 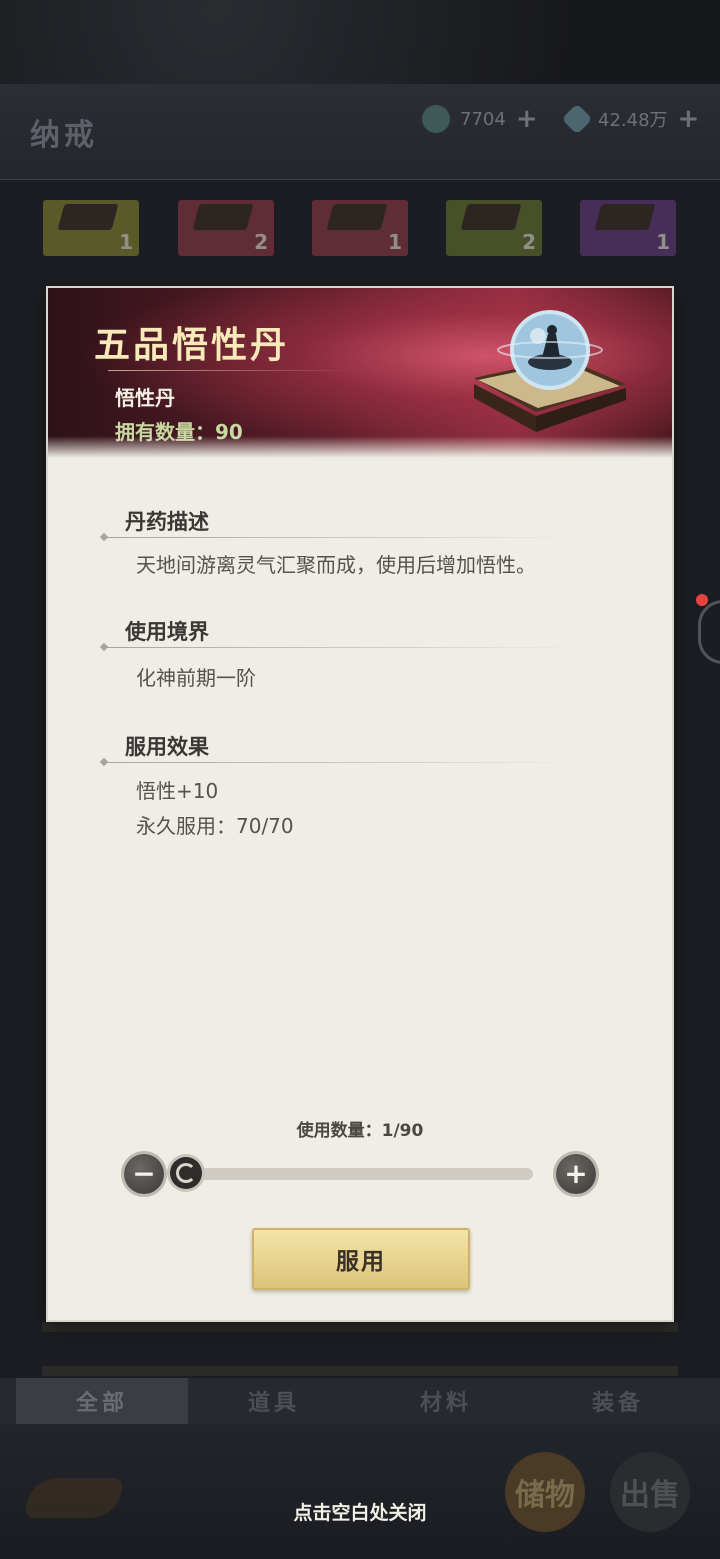 I want to click on spirit-stone-icon, so click(x=577, y=119).